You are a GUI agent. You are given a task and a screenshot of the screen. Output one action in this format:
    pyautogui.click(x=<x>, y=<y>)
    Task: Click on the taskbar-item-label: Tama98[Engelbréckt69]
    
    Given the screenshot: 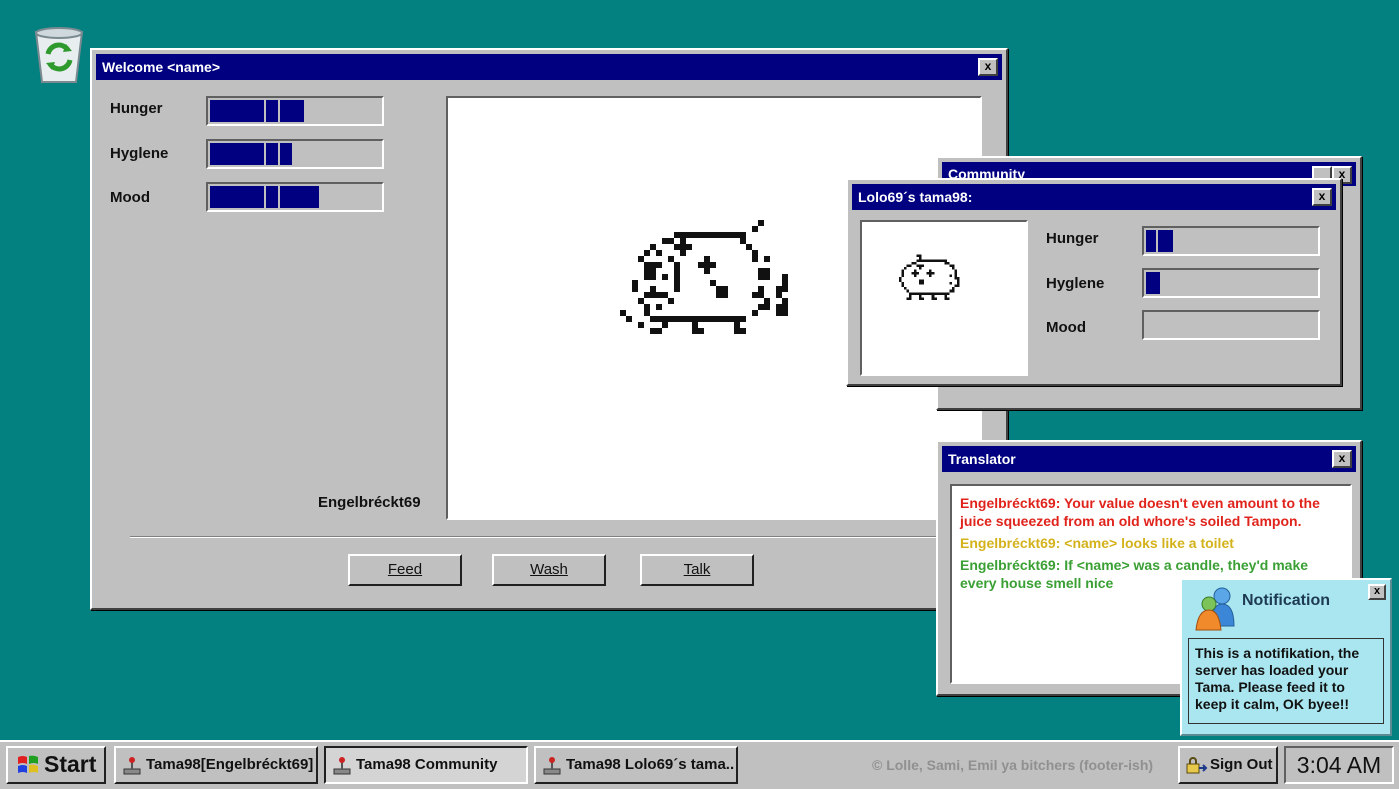 What is the action you would take?
    pyautogui.click(x=230, y=764)
    